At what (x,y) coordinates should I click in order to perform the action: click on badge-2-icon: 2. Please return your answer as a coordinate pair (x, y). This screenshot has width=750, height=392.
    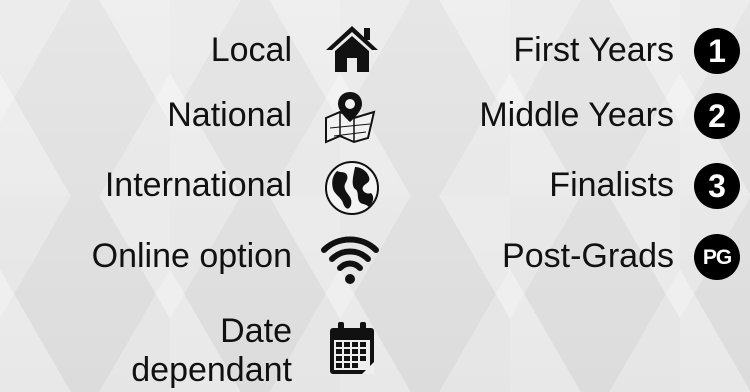
    Looking at the image, I should click on (717, 116).